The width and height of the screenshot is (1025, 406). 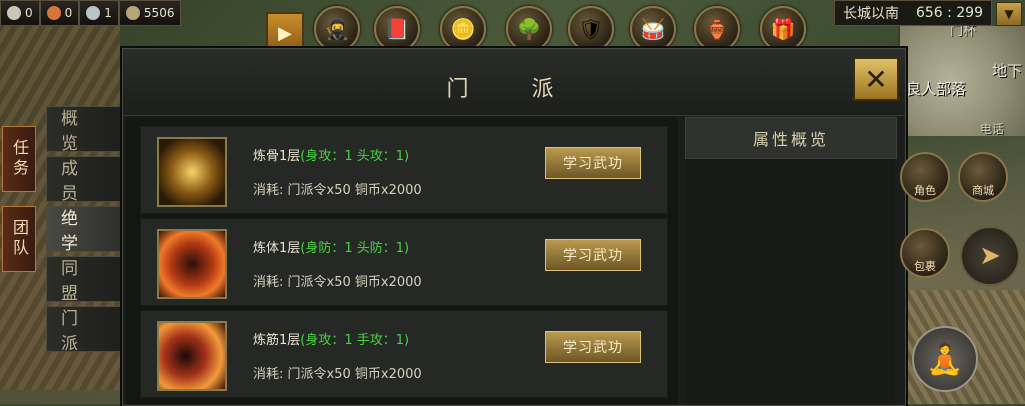 What do you see at coordinates (936, 89) in the screenshot?
I see `map-label: 良人部落` at bounding box center [936, 89].